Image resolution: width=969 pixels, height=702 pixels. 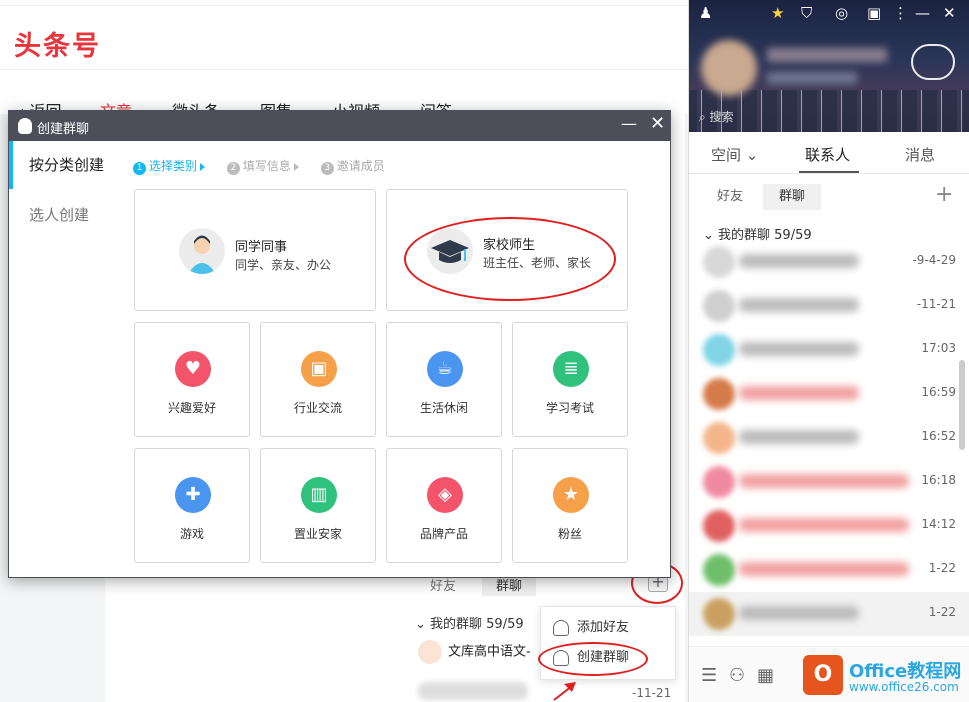 I want to click on card-label: 学习考试, so click(x=569, y=408).